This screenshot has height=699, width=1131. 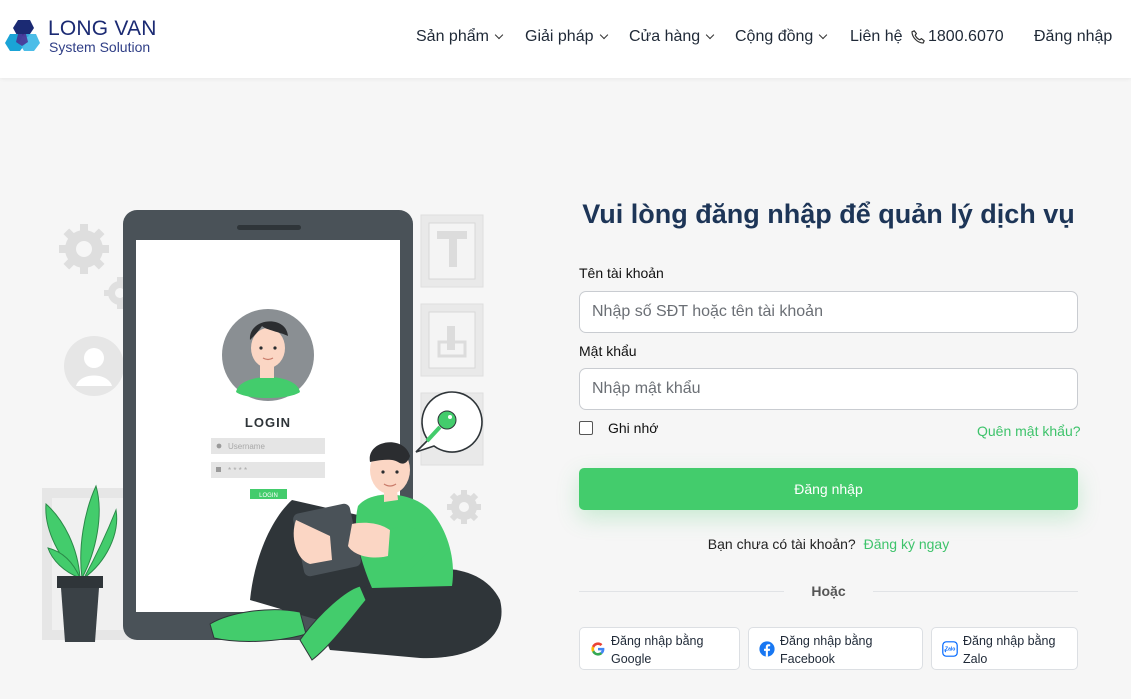 What do you see at coordinates (621, 273) in the screenshot?
I see `username-label: Tên tài khoản` at bounding box center [621, 273].